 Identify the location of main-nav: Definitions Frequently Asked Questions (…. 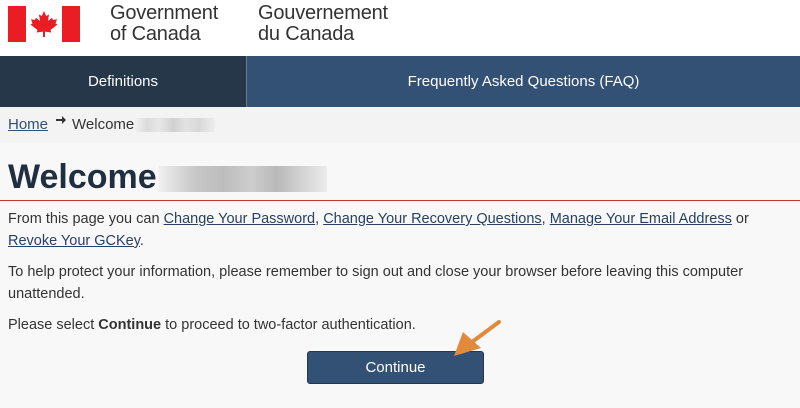
(400, 81).